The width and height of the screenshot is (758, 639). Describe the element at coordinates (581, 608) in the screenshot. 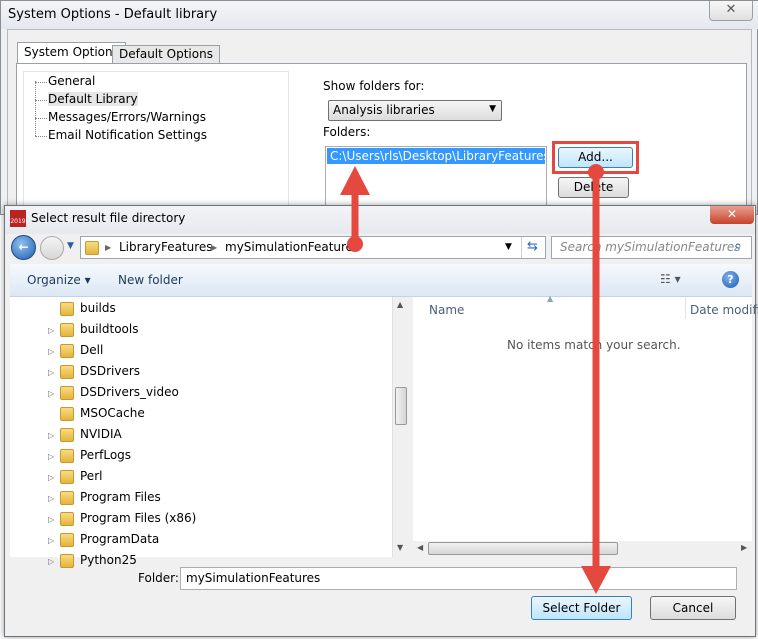

I see `select-folder-button: Select Folder` at that location.